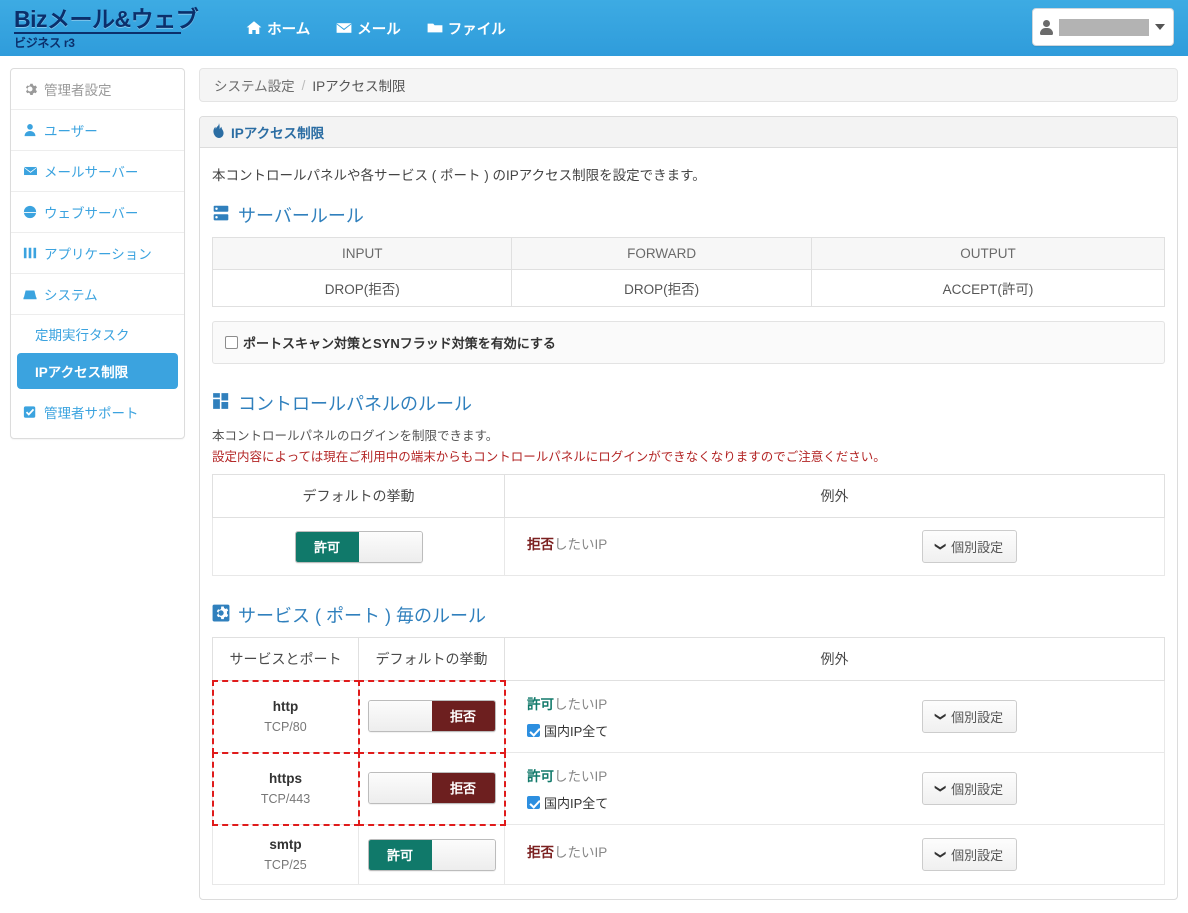 The height and width of the screenshot is (913, 1188). I want to click on exception-suffix-http: したいIP, so click(581, 704).